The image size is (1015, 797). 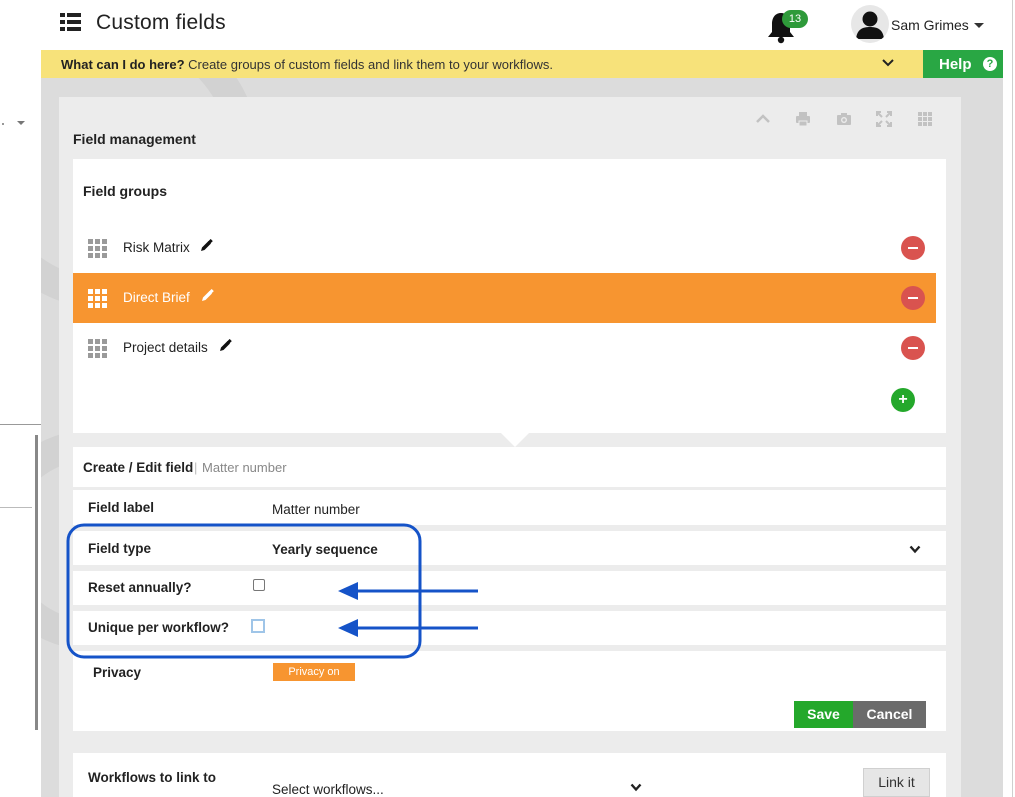 What do you see at coordinates (70, 22) in the screenshot?
I see `list-menu-icon` at bounding box center [70, 22].